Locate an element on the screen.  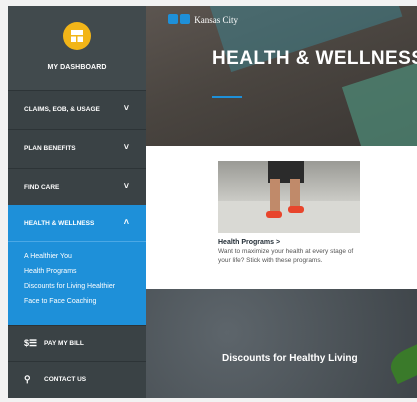
logo-mark-icon is located at coordinates (173, 19).